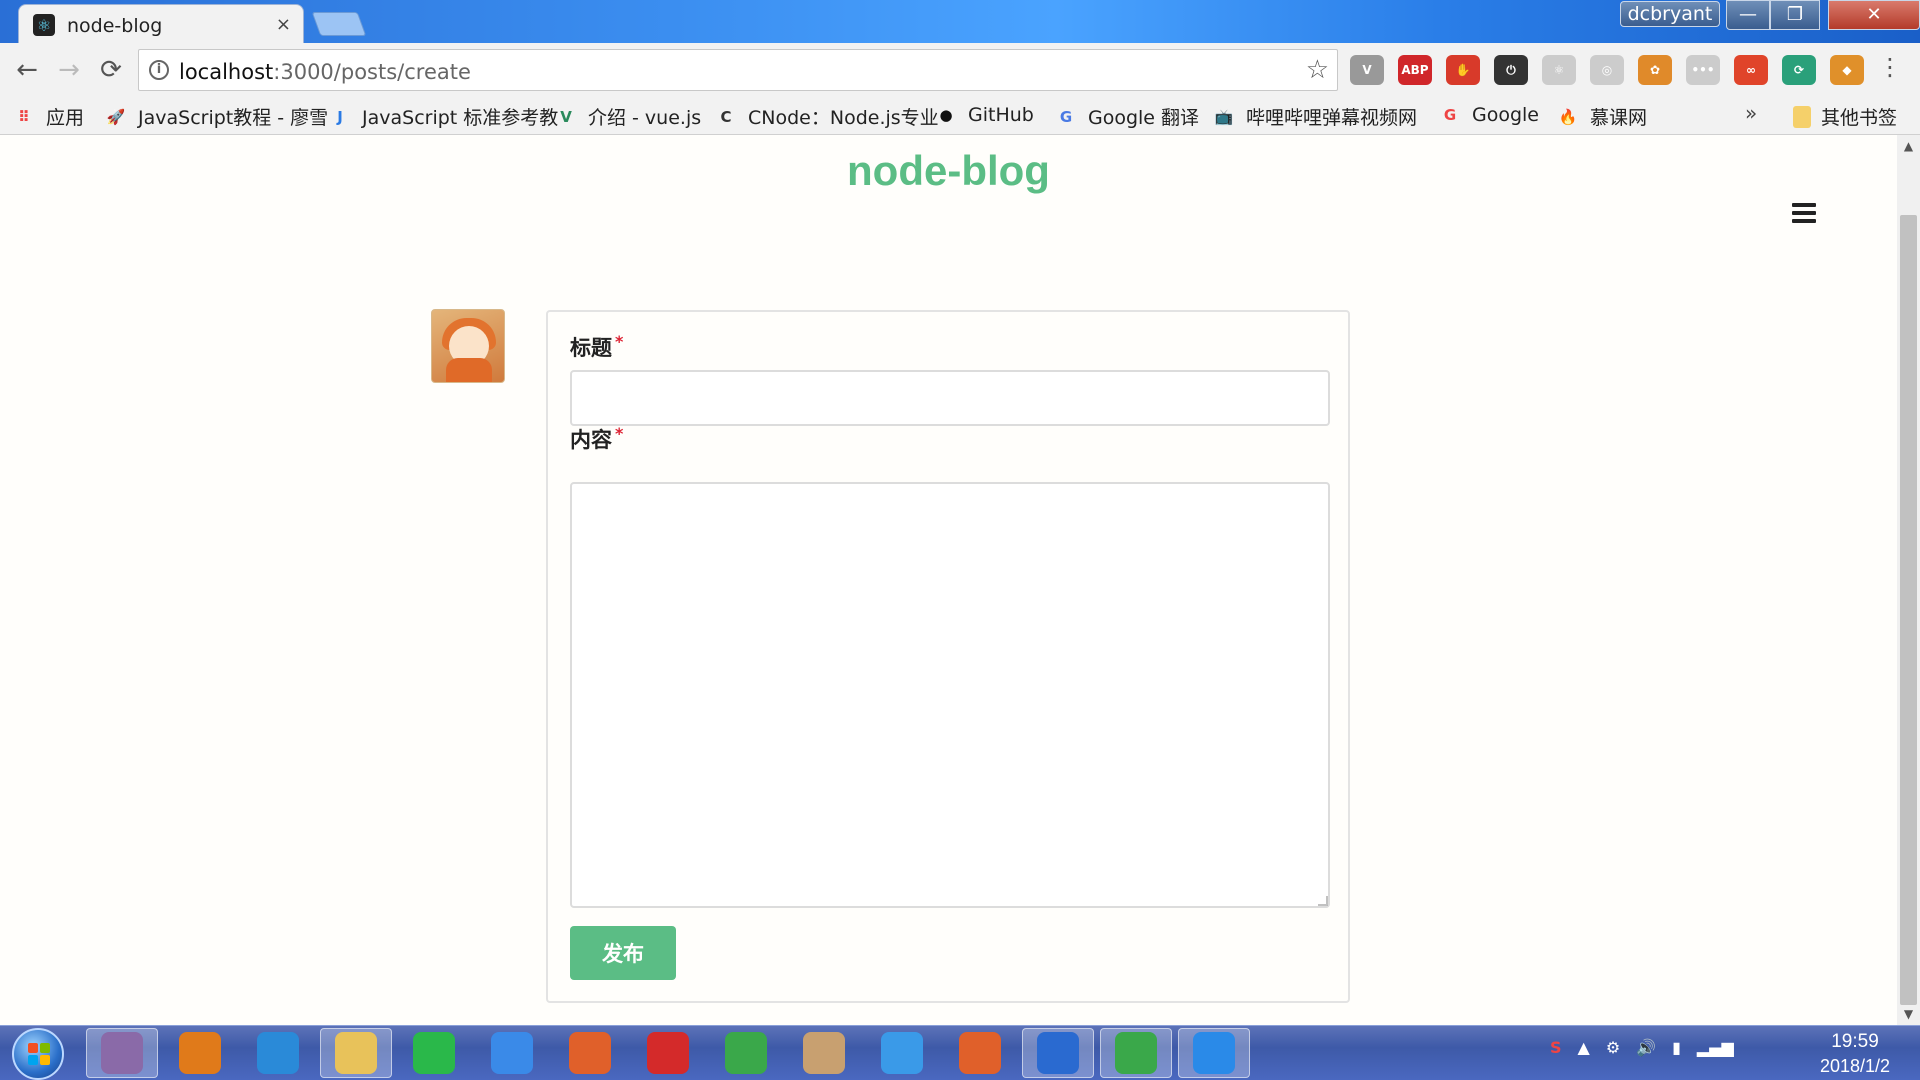 The width and height of the screenshot is (1920, 1080). I want to click on tab-close-icon: ×, so click(283, 24).